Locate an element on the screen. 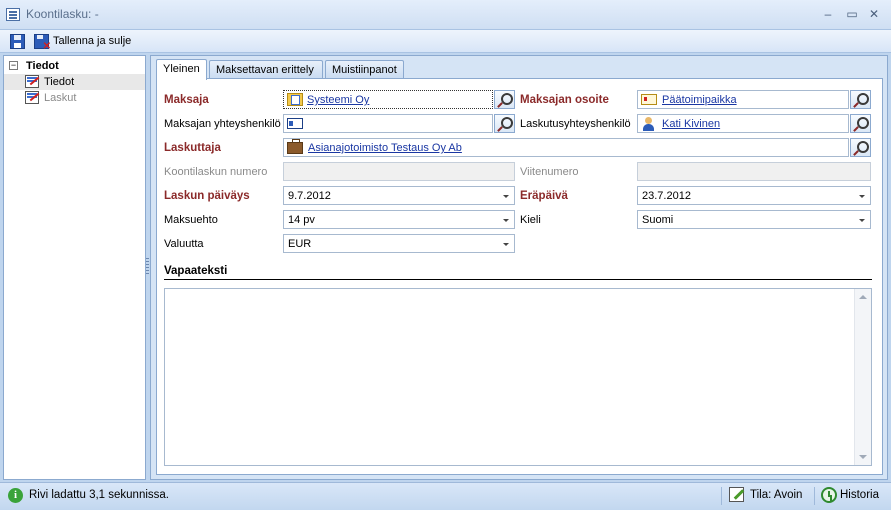  close-button: ✕ is located at coordinates (874, 14).